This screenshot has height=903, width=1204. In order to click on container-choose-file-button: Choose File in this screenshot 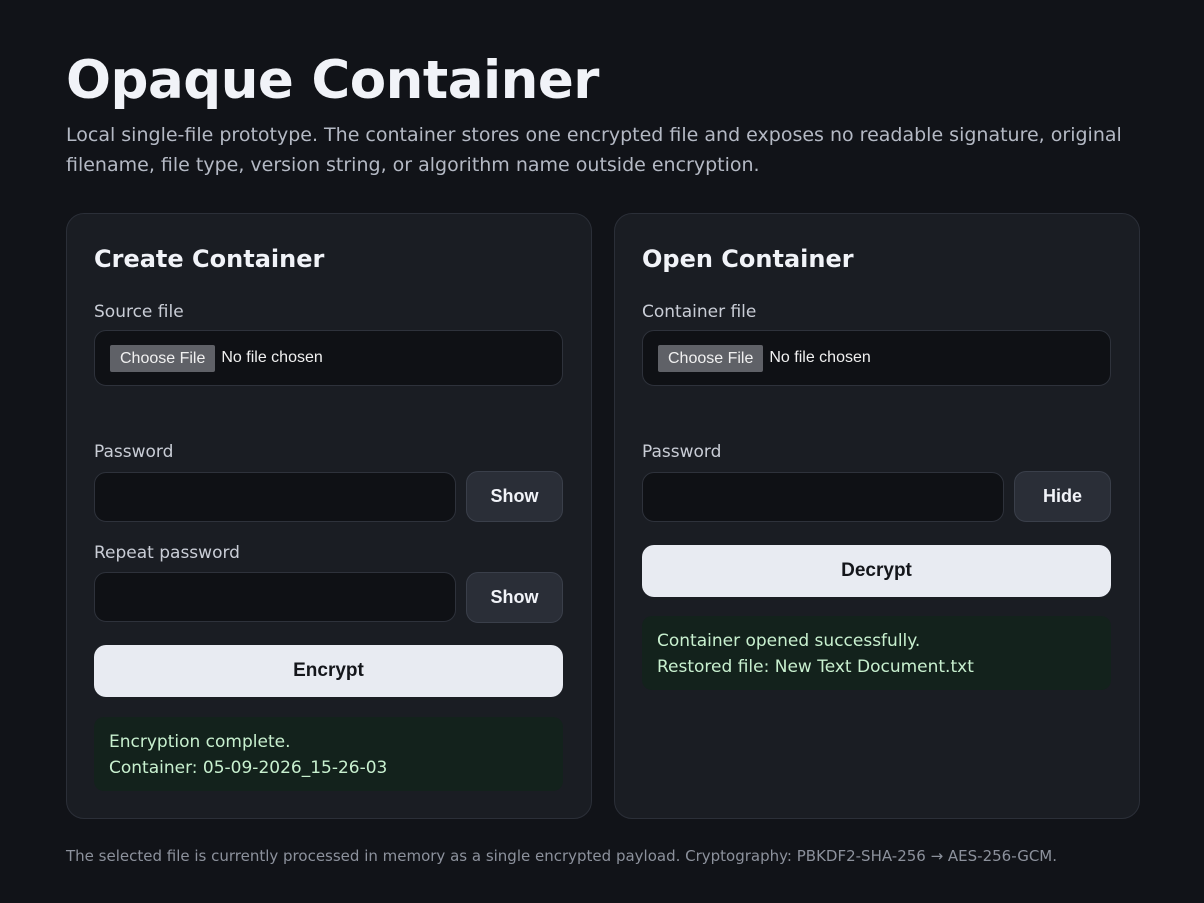, I will do `click(711, 358)`.